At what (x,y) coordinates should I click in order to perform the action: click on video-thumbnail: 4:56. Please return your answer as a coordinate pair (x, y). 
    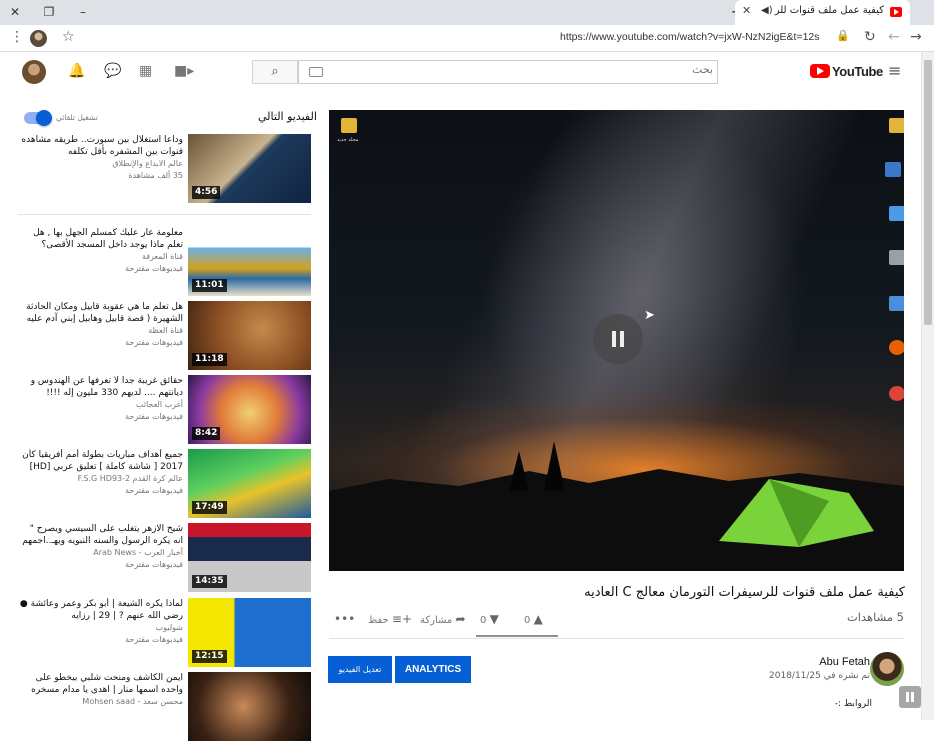
    Looking at the image, I should click on (249, 168).